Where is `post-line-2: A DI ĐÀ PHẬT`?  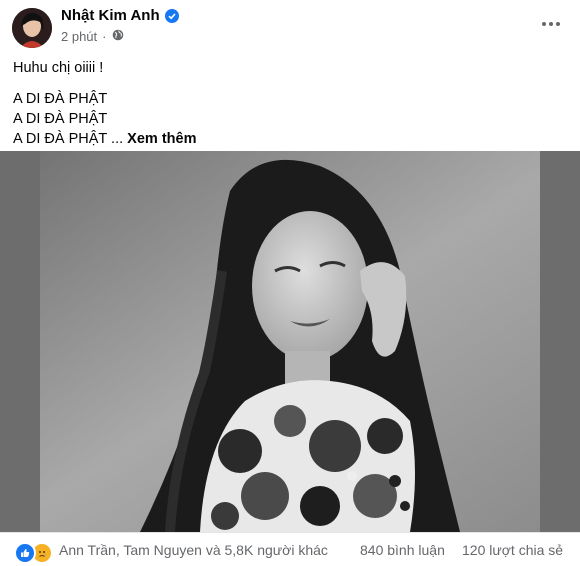
post-line-2: A DI ĐÀ PHẬT is located at coordinates (60, 99).